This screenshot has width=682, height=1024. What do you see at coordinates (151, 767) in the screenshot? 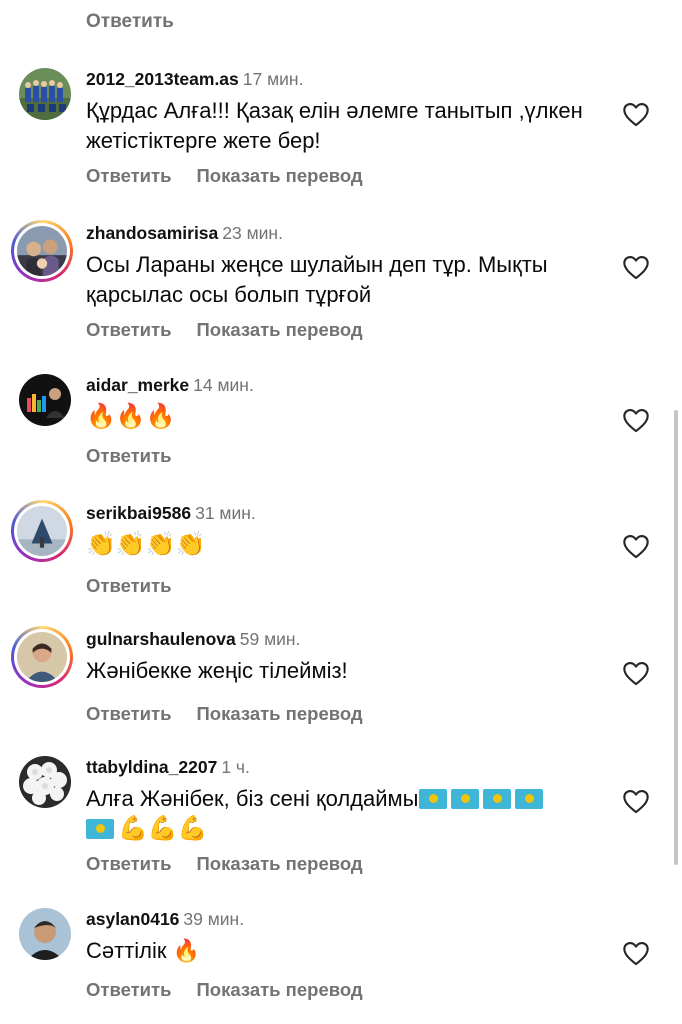
I see `username: ttabyldina_2207` at bounding box center [151, 767].